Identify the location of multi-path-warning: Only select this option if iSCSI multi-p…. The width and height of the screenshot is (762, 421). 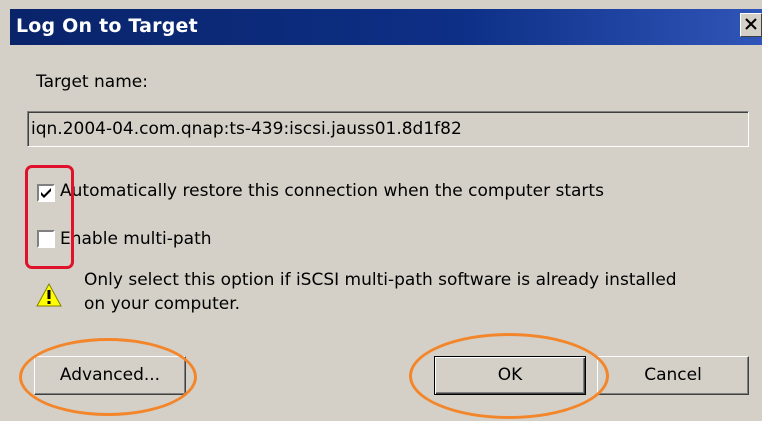
(380, 292).